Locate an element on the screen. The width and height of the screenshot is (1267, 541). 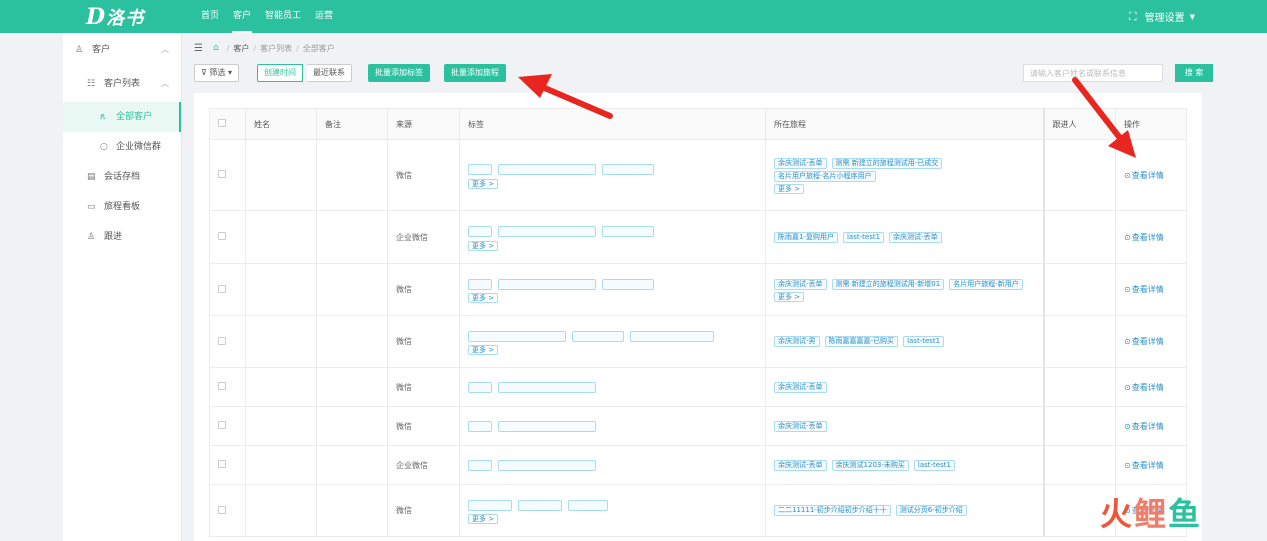
table-row: 企业微信 余庆测试-丢单 余庆测试1203-未购买 last-test1 ⊙查看详情 is located at coordinates (698, 465).